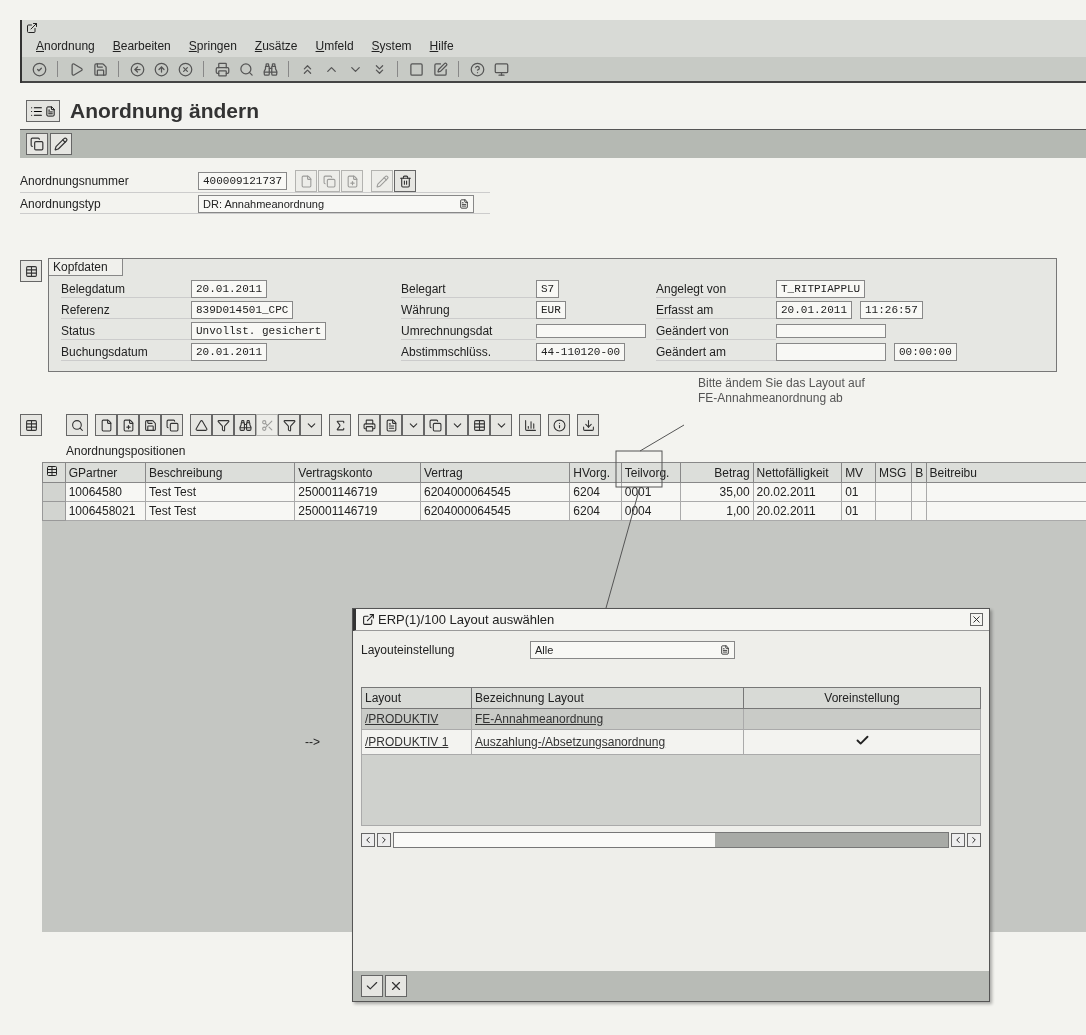  Describe the element at coordinates (416, 698) in the screenshot. I see `column-header: Layout` at that location.